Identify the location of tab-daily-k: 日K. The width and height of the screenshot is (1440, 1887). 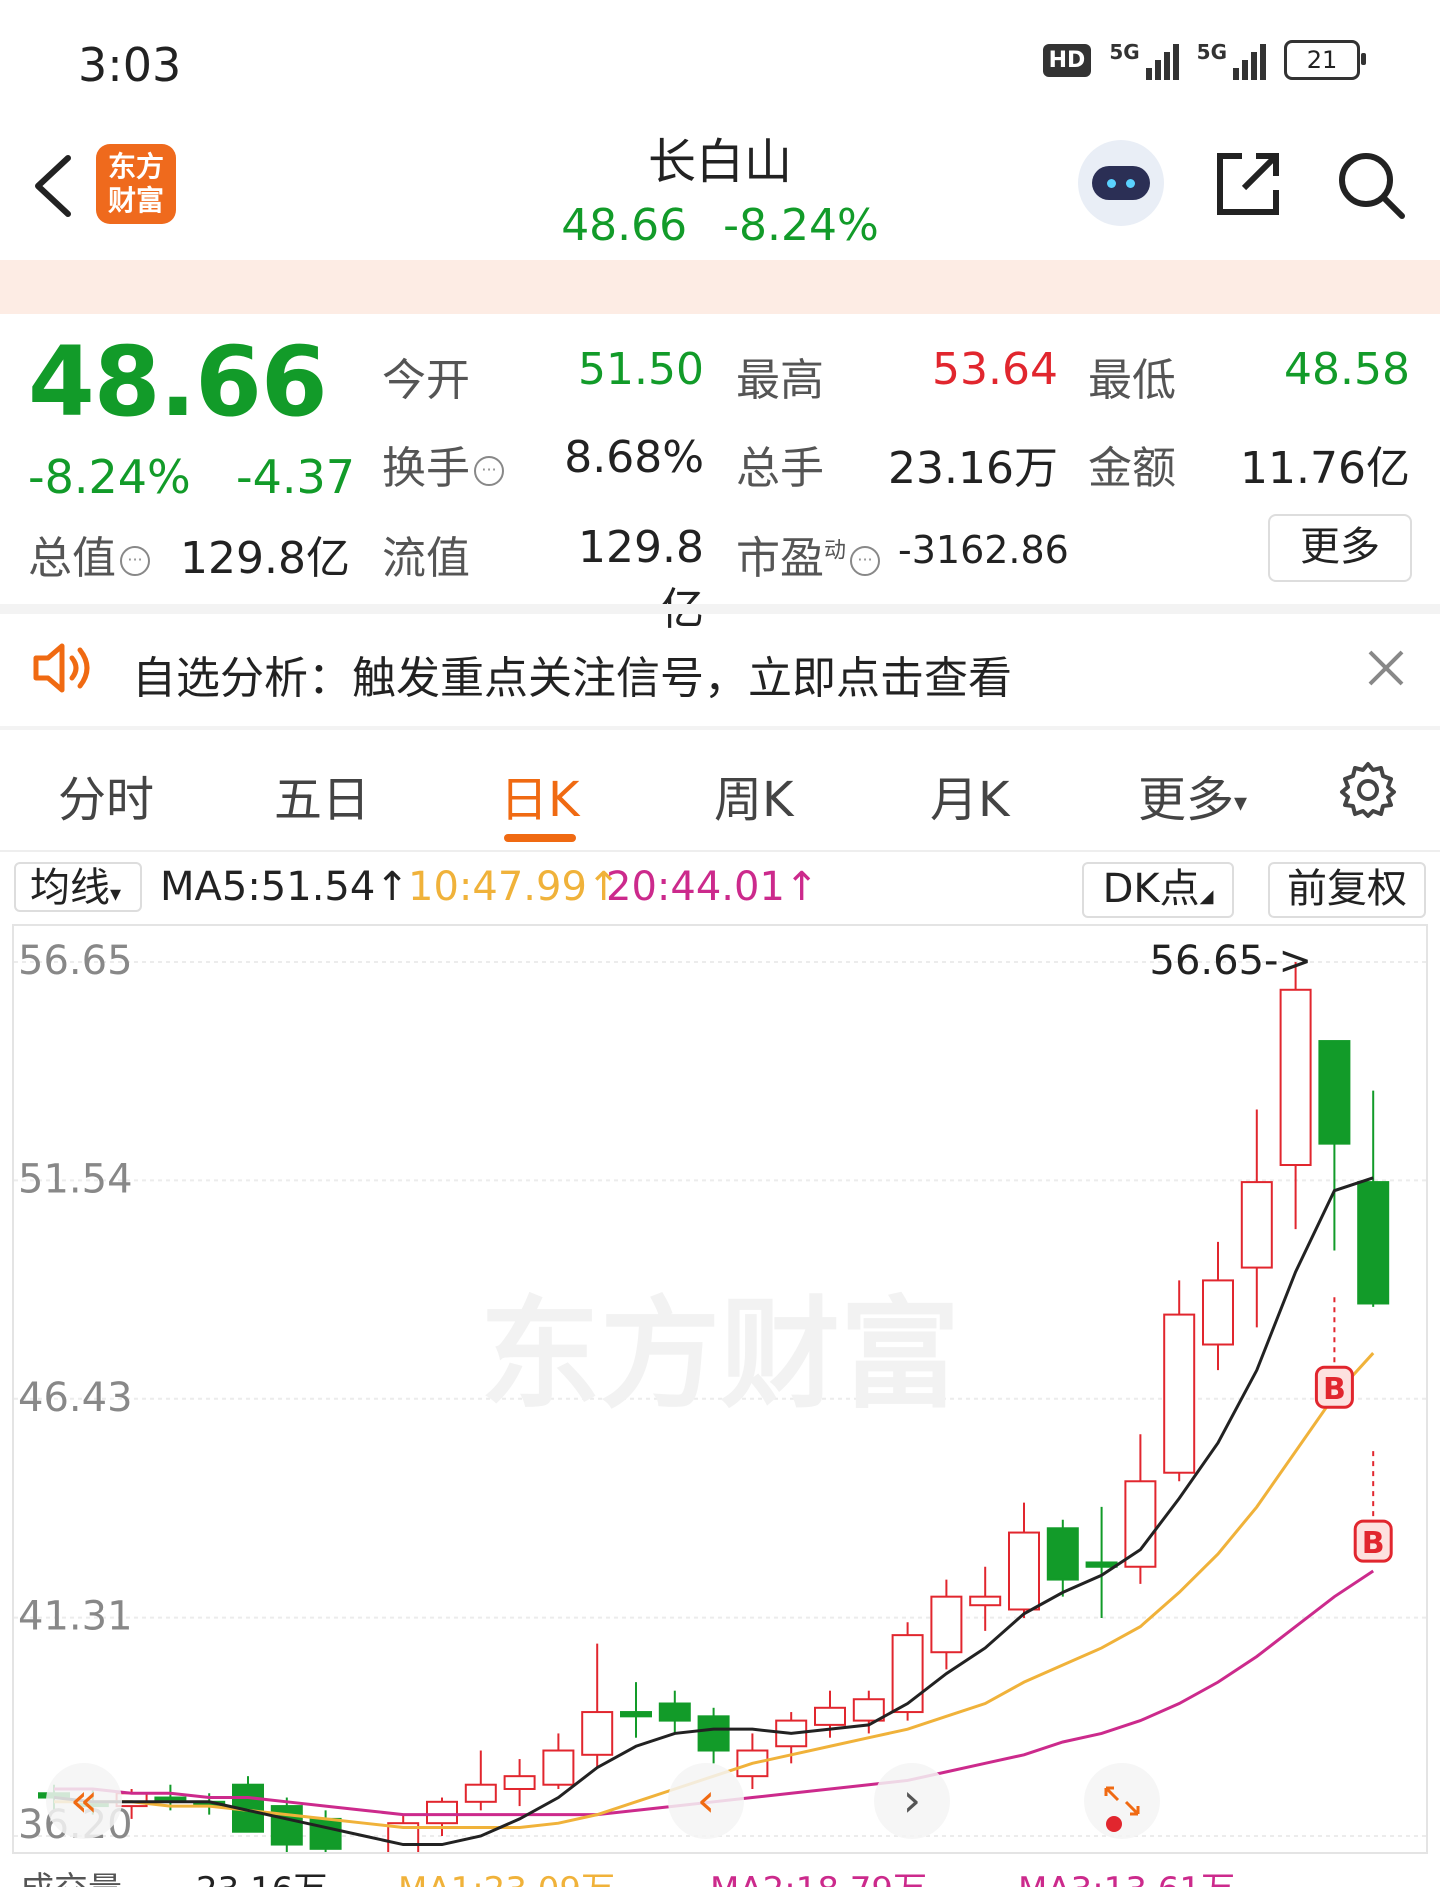
(539, 795).